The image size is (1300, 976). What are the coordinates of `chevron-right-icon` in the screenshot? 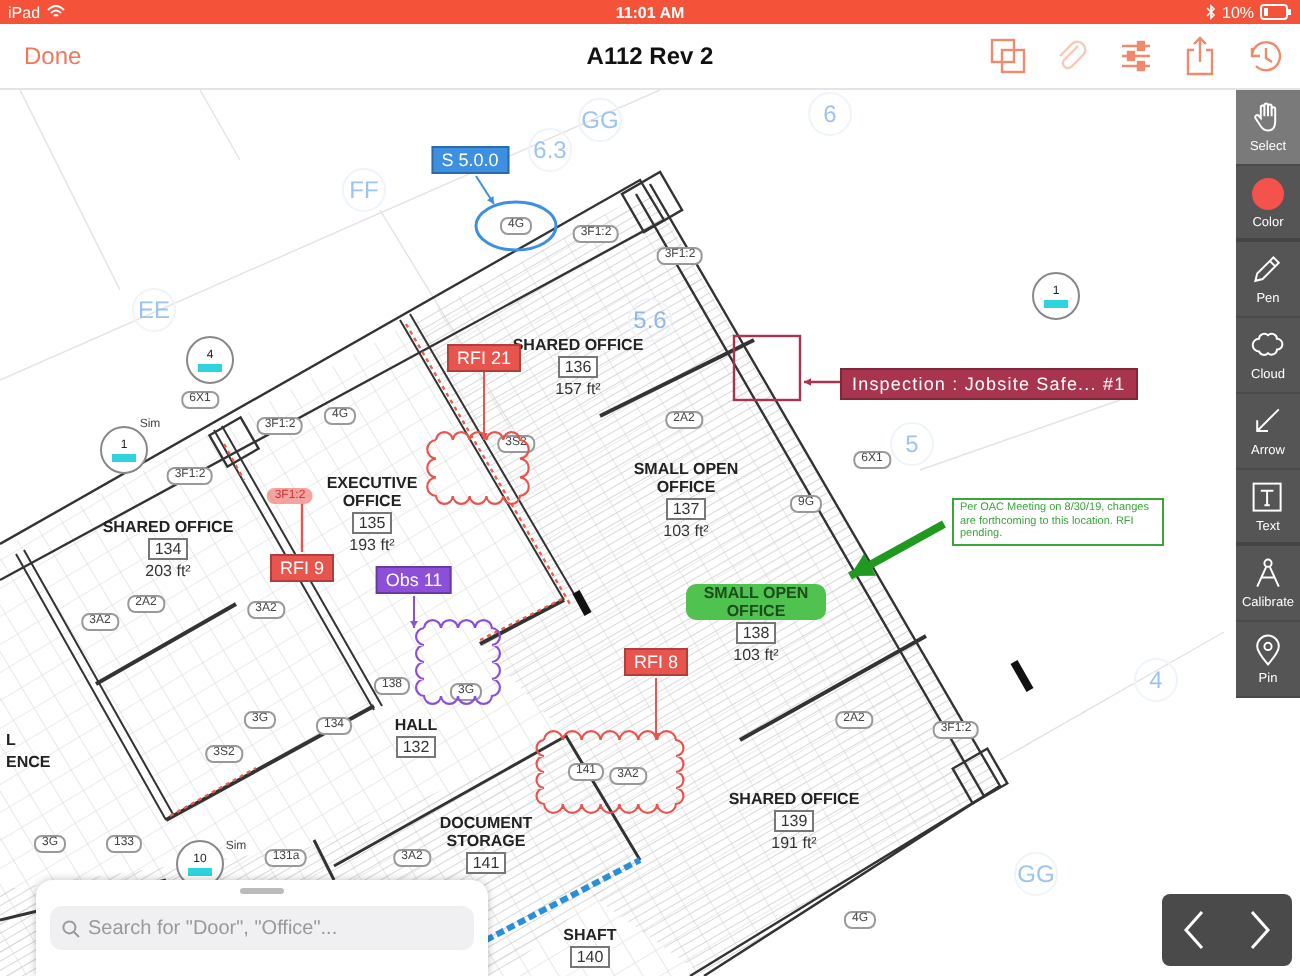 It's located at (1259, 930).